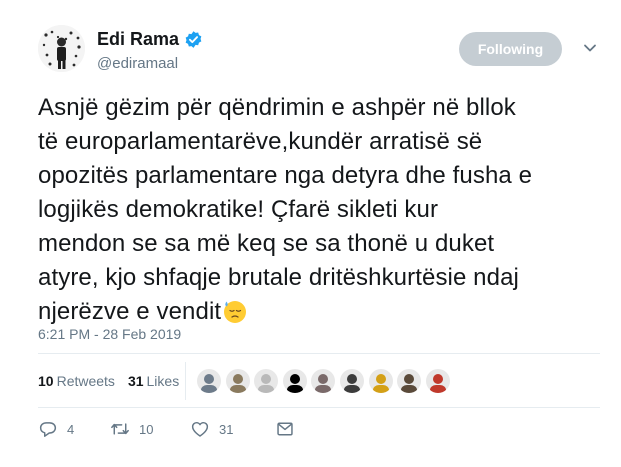 This screenshot has width=621, height=467. I want to click on retweets-stat: 10 Retweets, so click(76, 381).